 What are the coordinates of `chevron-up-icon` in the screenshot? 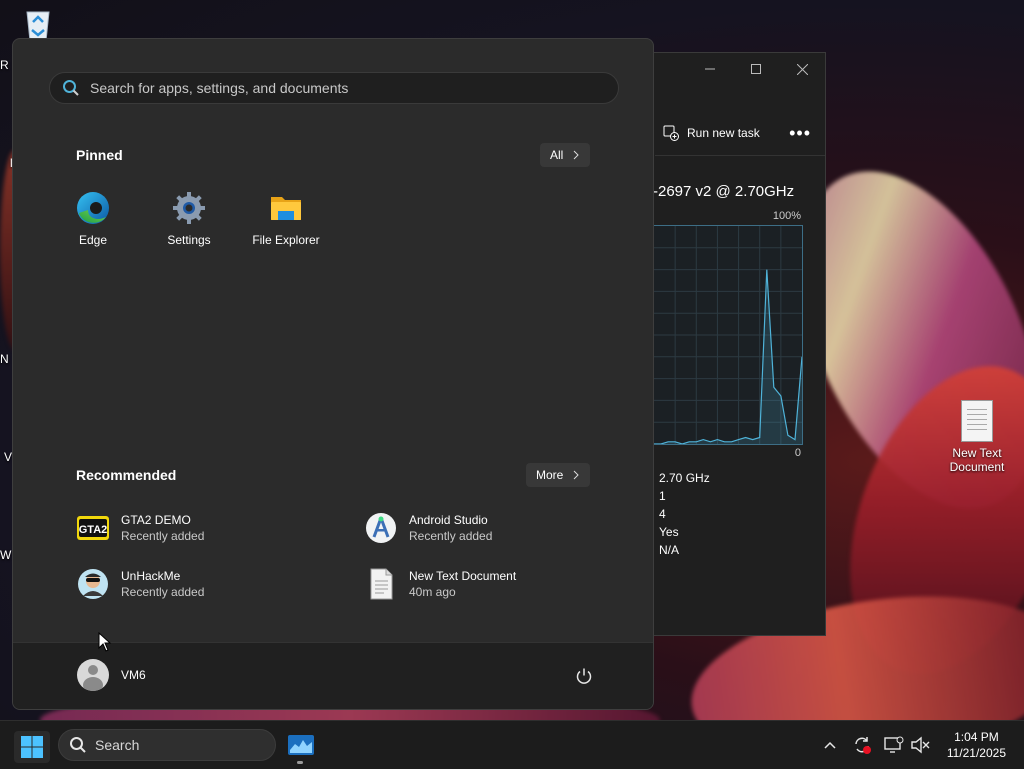 It's located at (830, 745).